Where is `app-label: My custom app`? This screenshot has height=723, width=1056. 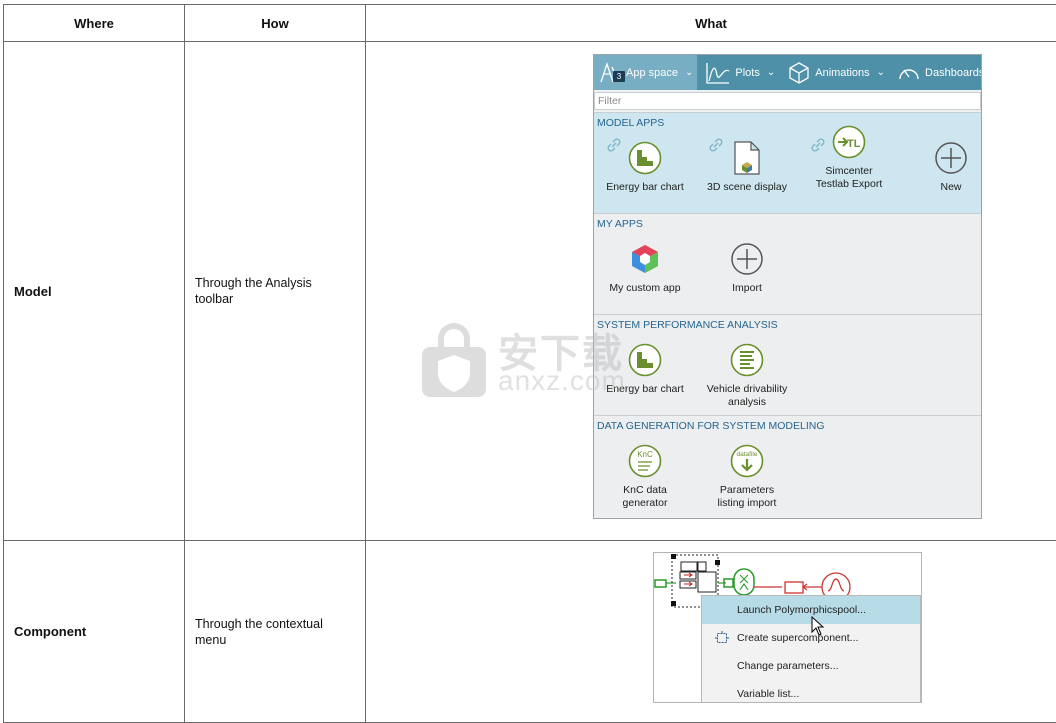 app-label: My custom app is located at coordinates (645, 288).